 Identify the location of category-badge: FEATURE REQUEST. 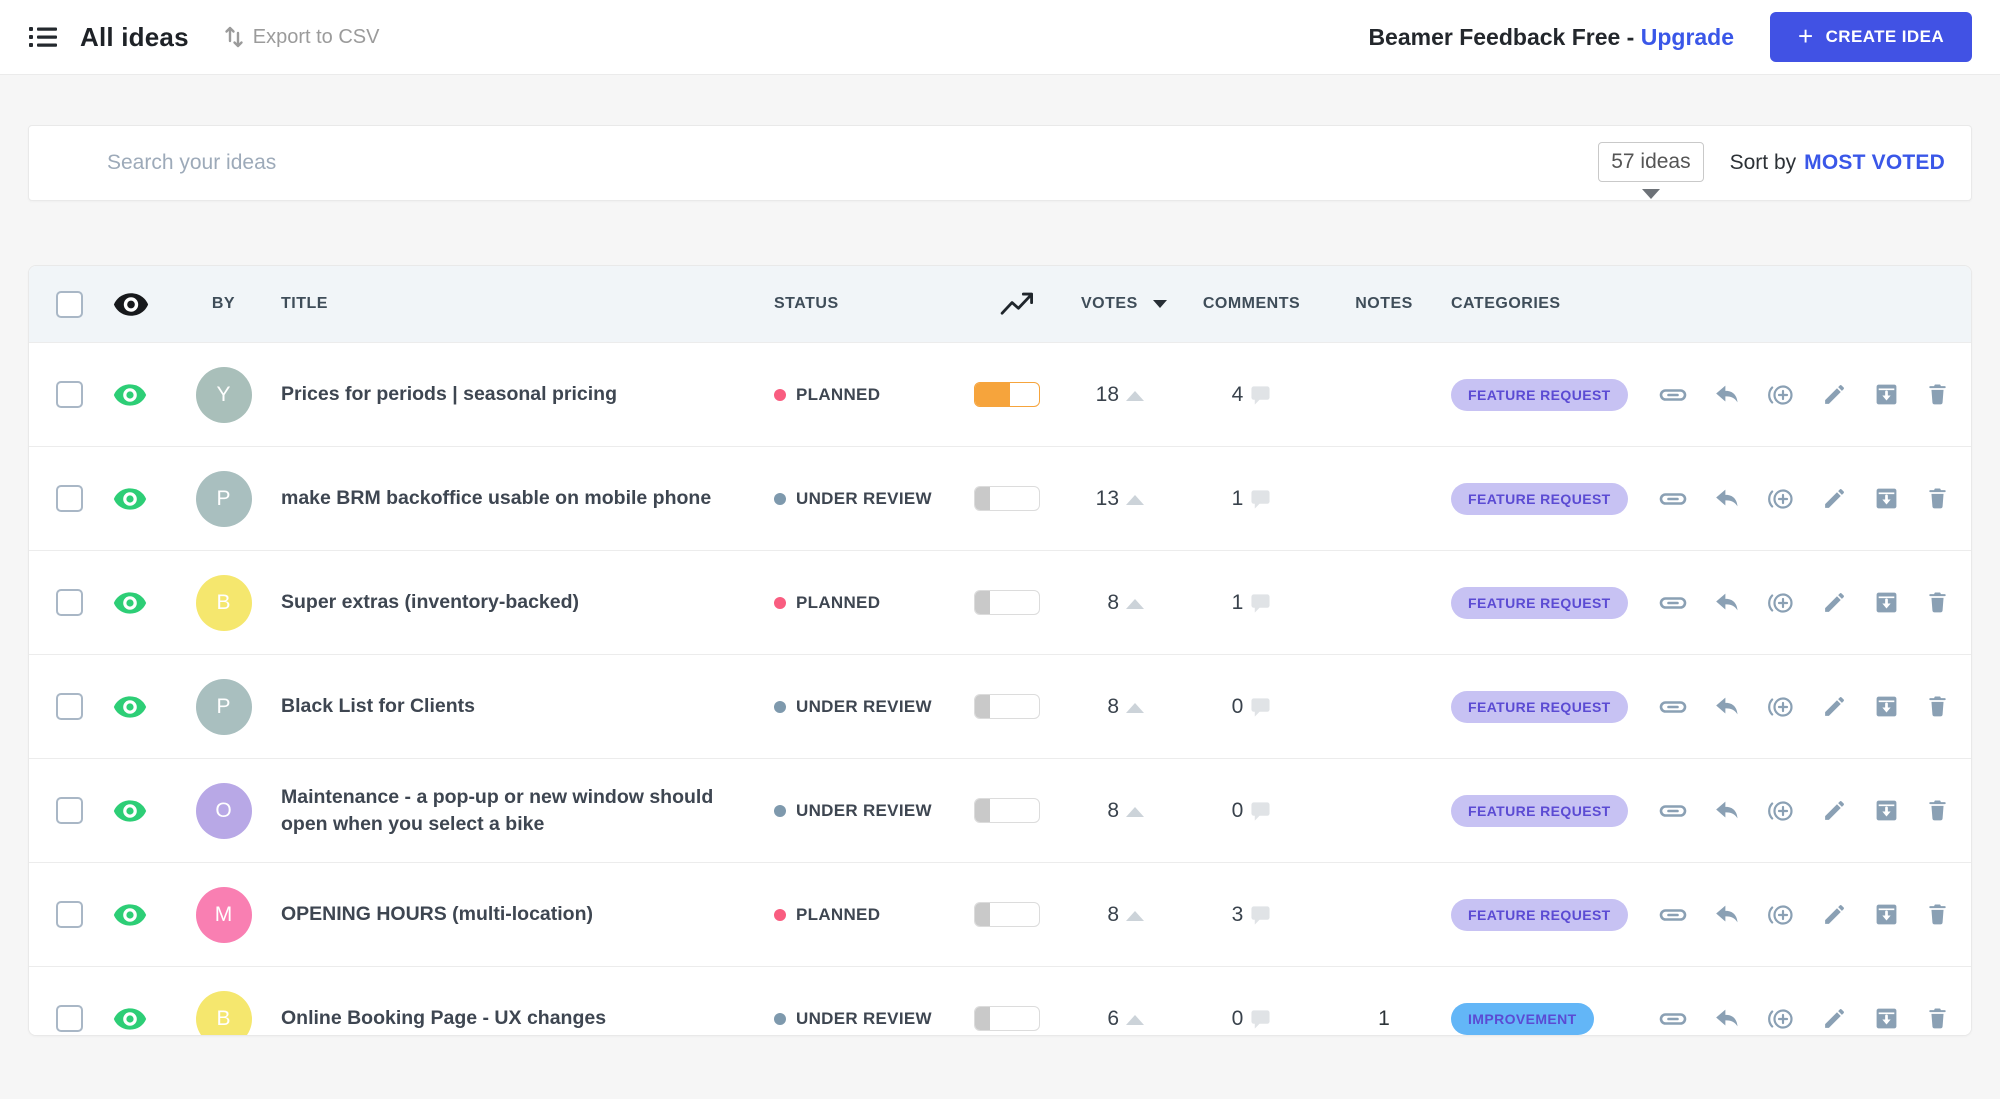
(1539, 706).